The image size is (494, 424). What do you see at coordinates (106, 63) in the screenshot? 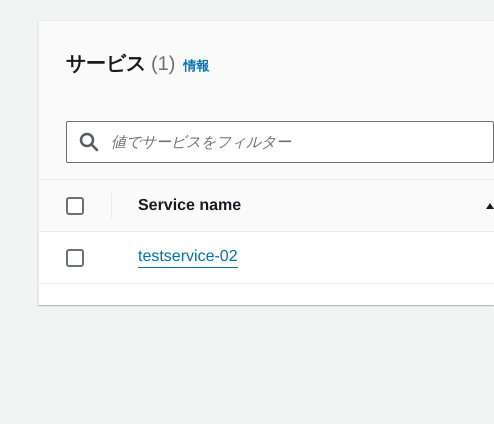
I see `panel-title: サービス` at bounding box center [106, 63].